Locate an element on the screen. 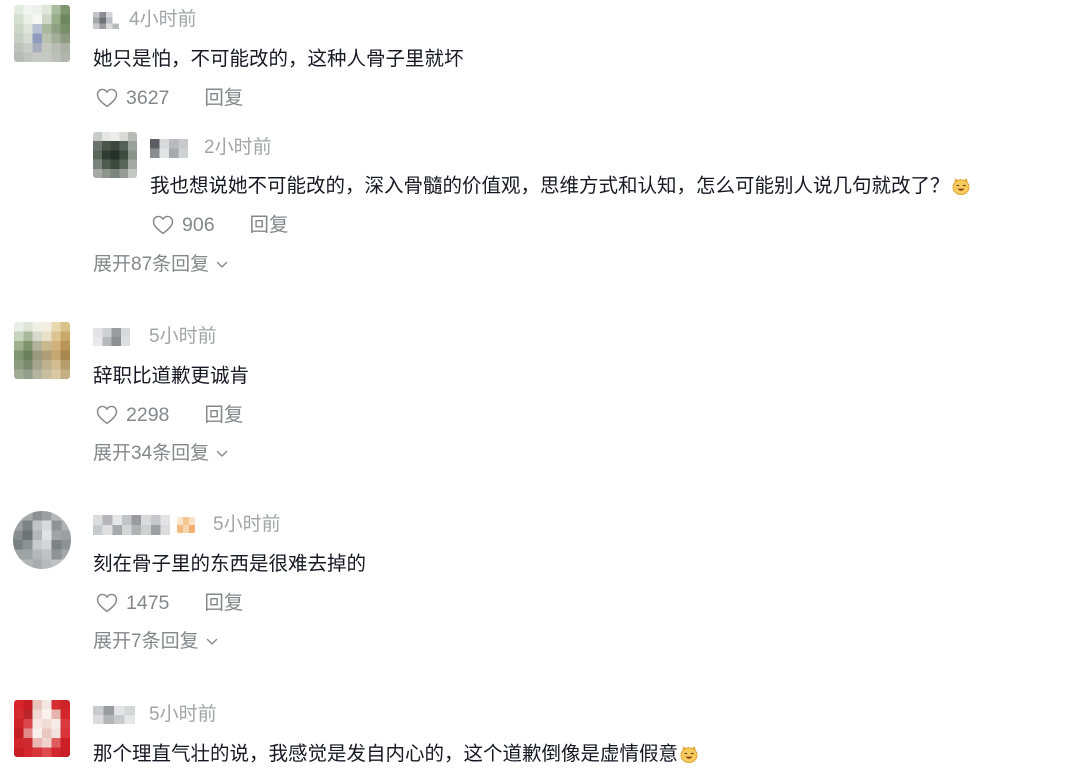 Image resolution: width=1080 pixels, height=779 pixels. expand-replies-label: 展开87条回复 is located at coordinates (151, 264).